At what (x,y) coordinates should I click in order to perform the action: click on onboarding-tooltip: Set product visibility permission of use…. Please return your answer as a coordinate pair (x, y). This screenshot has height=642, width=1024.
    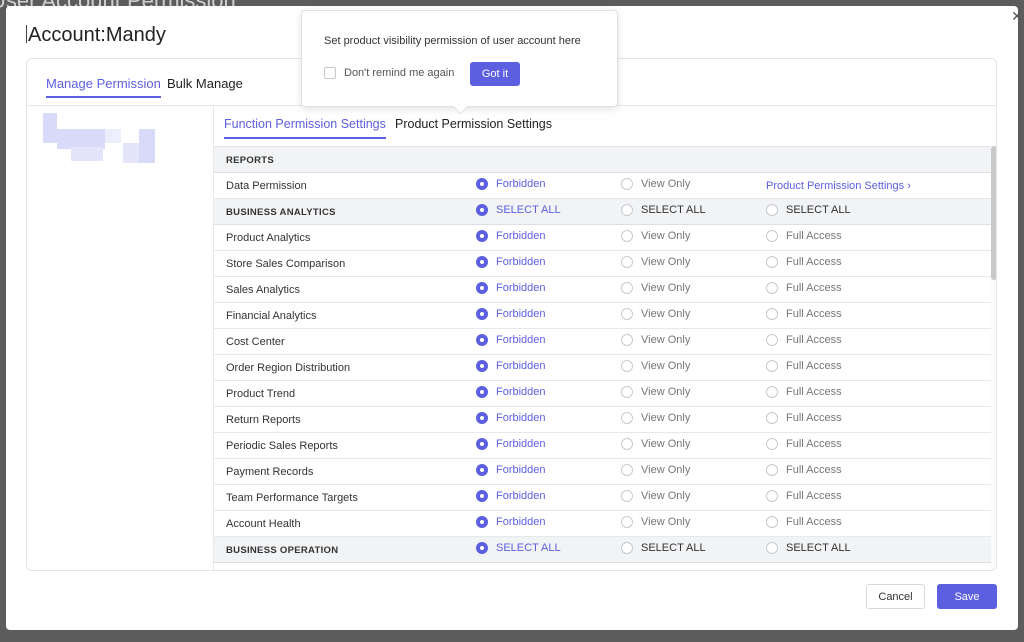
    Looking at the image, I should click on (459, 58).